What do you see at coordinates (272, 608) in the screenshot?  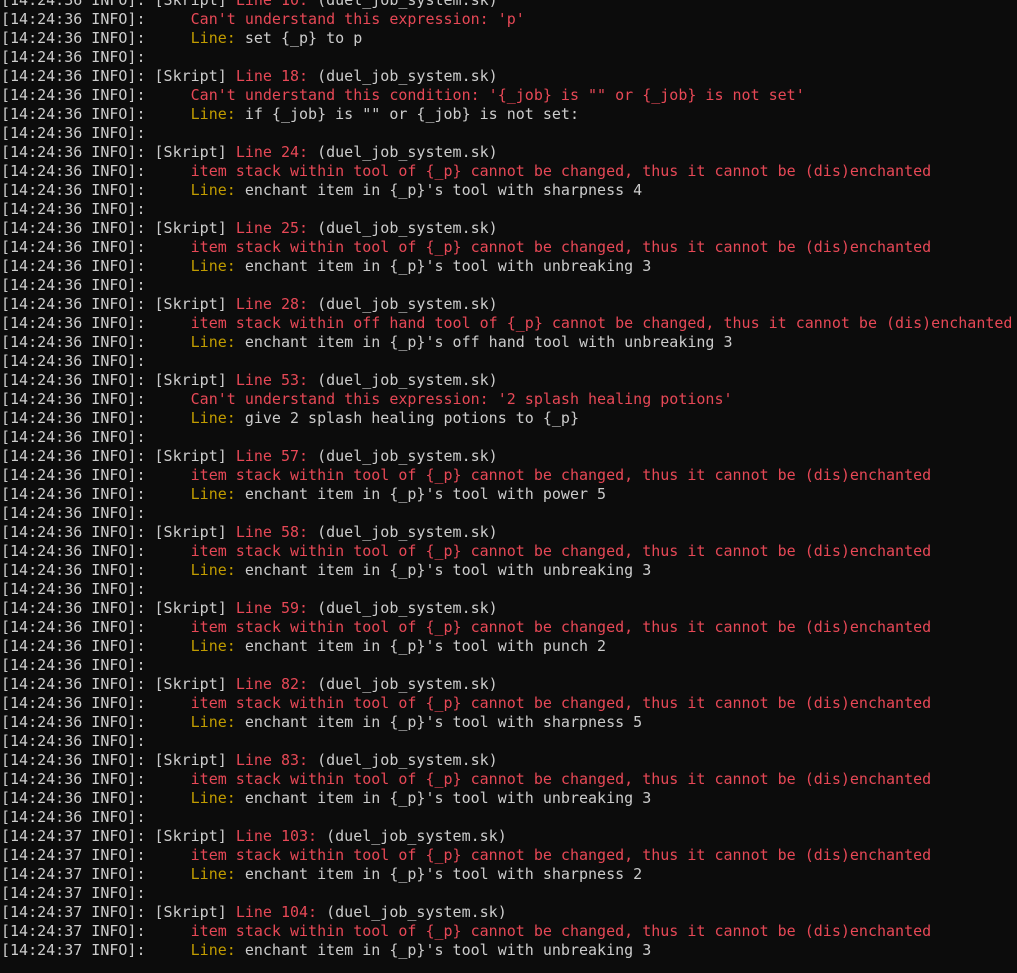 I see `log-error-text: Line 59:` at bounding box center [272, 608].